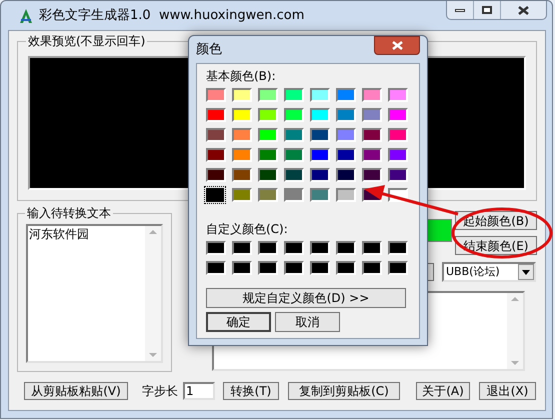 The image size is (555, 420). What do you see at coordinates (59, 234) in the screenshot?
I see `input-text: 河东软件园` at bounding box center [59, 234].